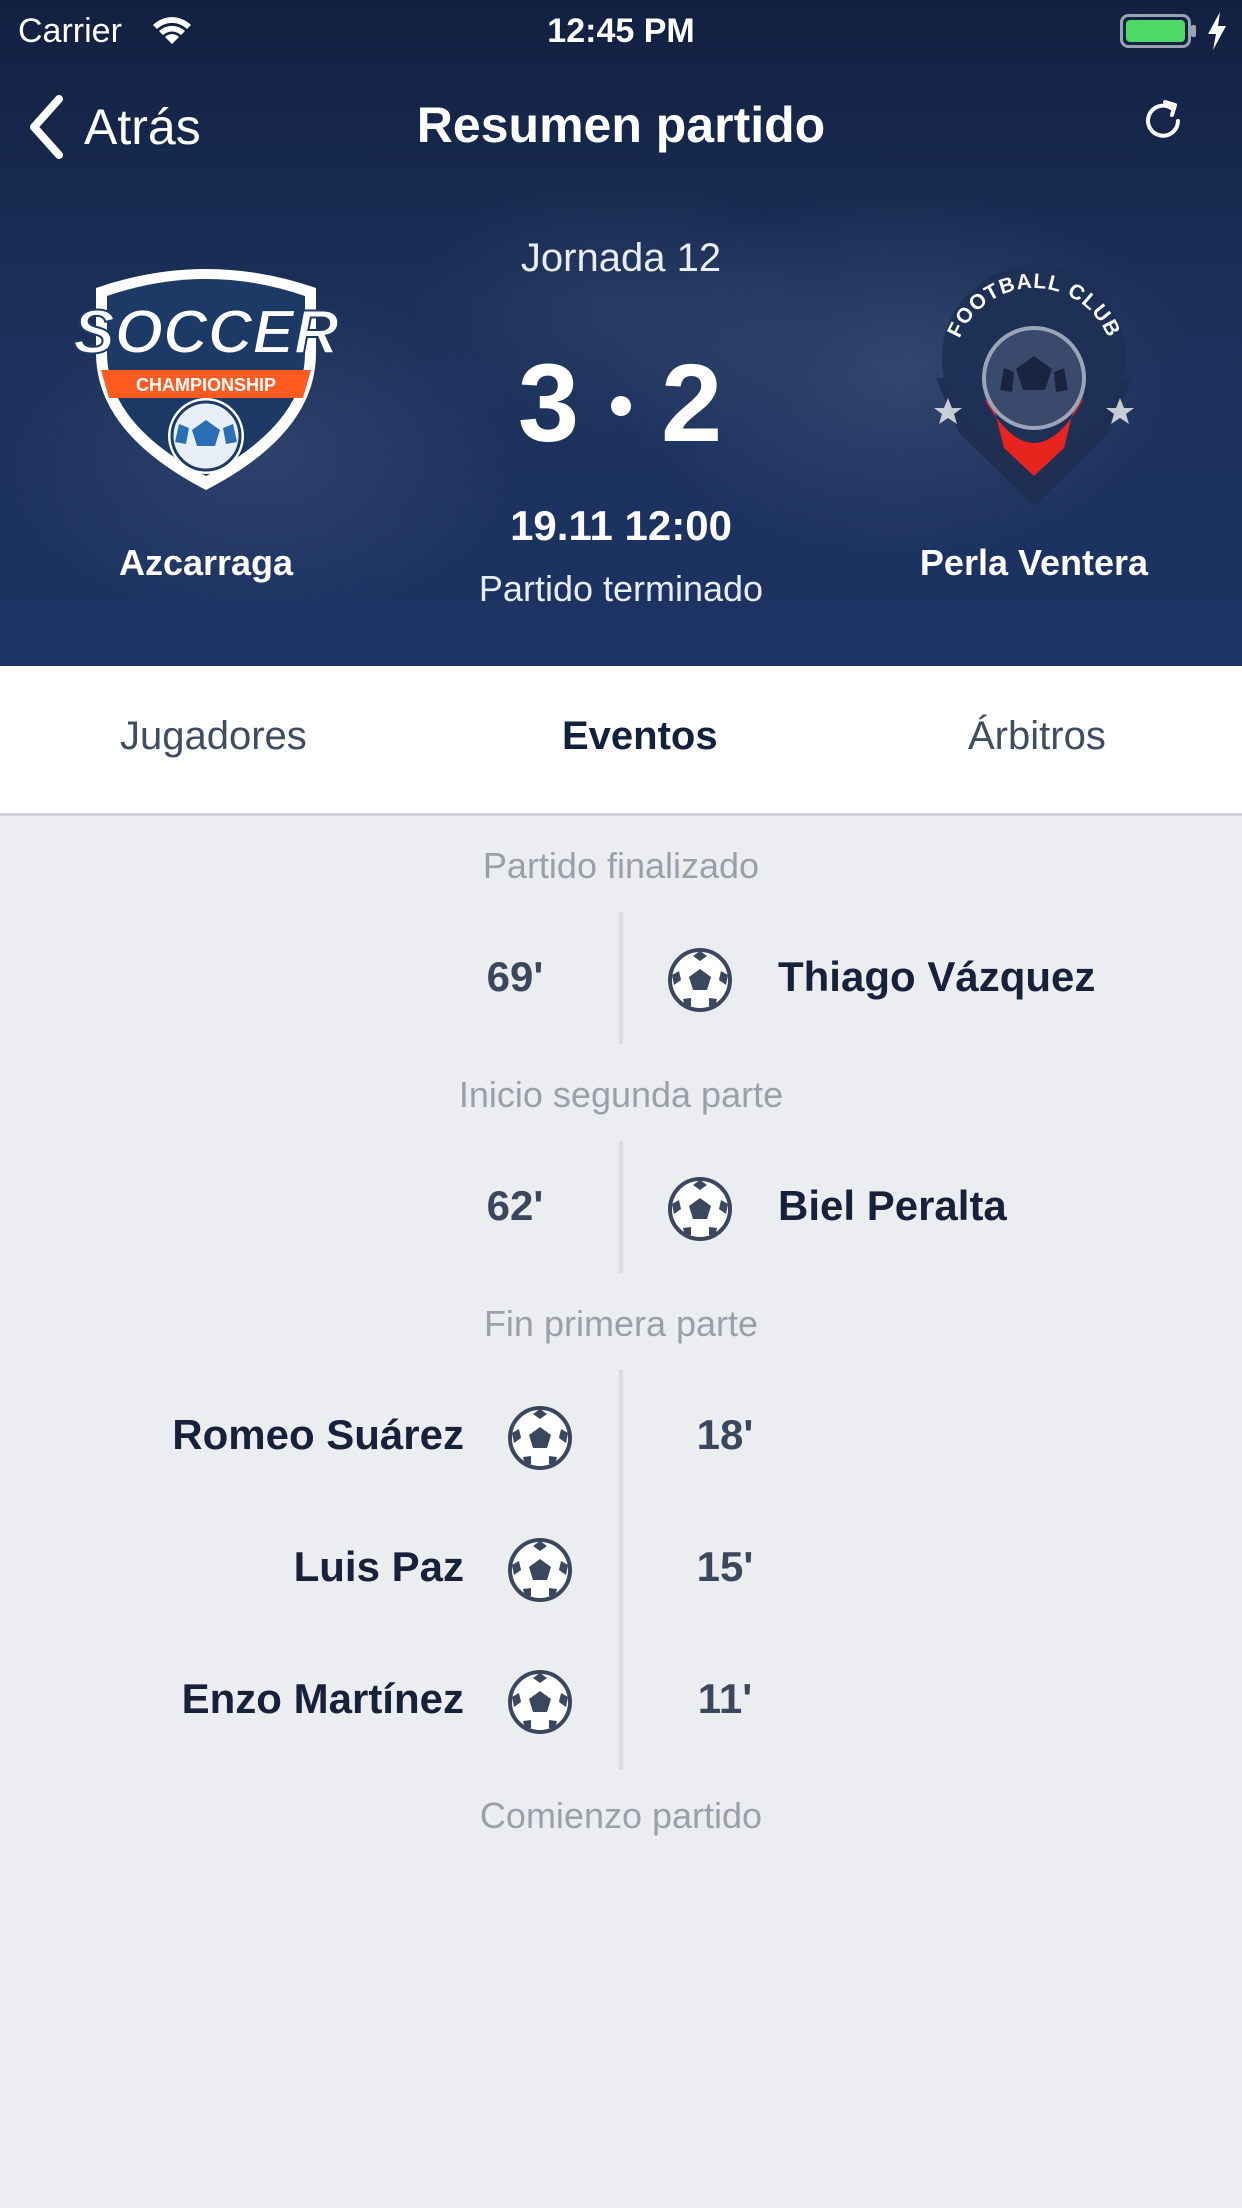 The height and width of the screenshot is (2208, 1242). What do you see at coordinates (621, 1207) in the screenshot?
I see `event-row: 62' Biel Peralta` at bounding box center [621, 1207].